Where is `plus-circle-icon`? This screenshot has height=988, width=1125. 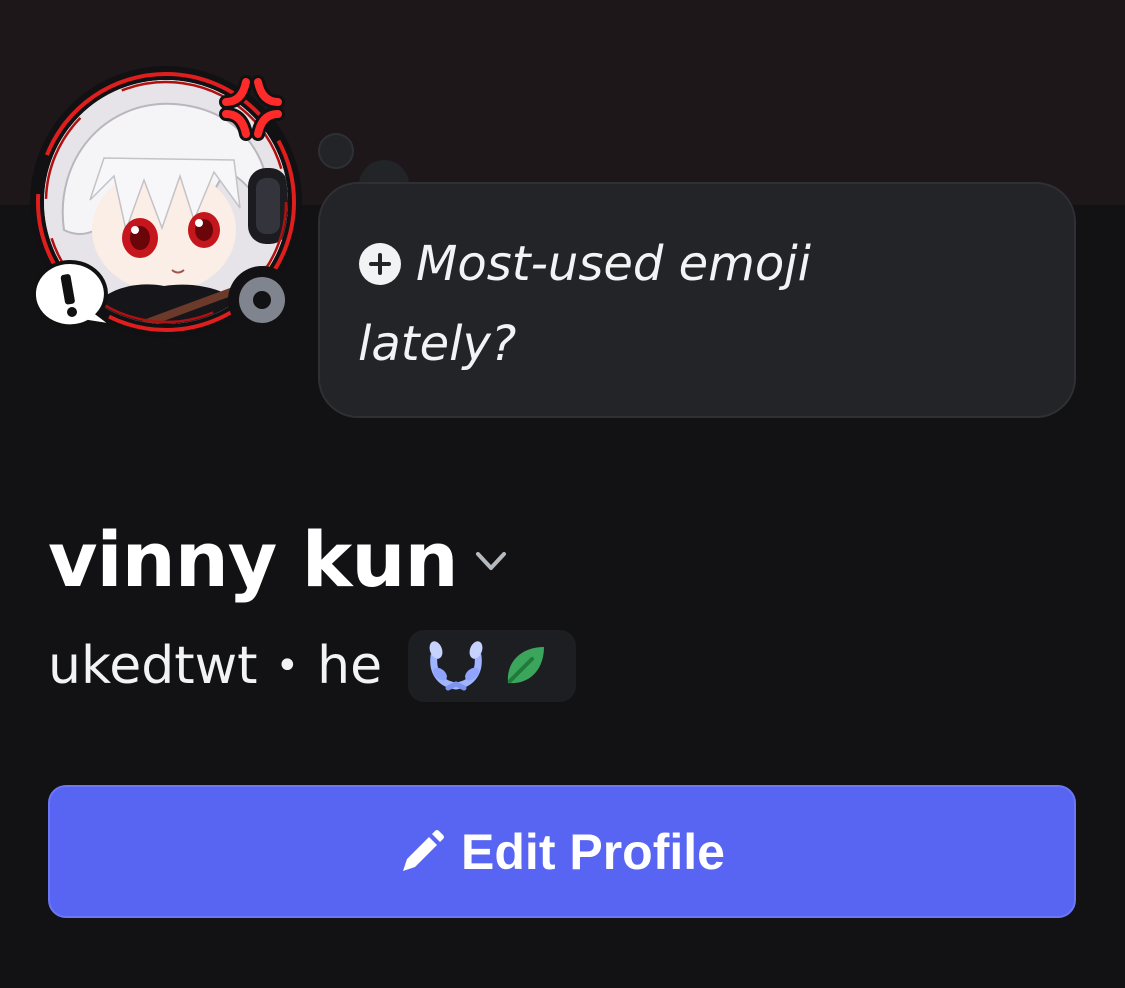
plus-circle-icon is located at coordinates (380, 264).